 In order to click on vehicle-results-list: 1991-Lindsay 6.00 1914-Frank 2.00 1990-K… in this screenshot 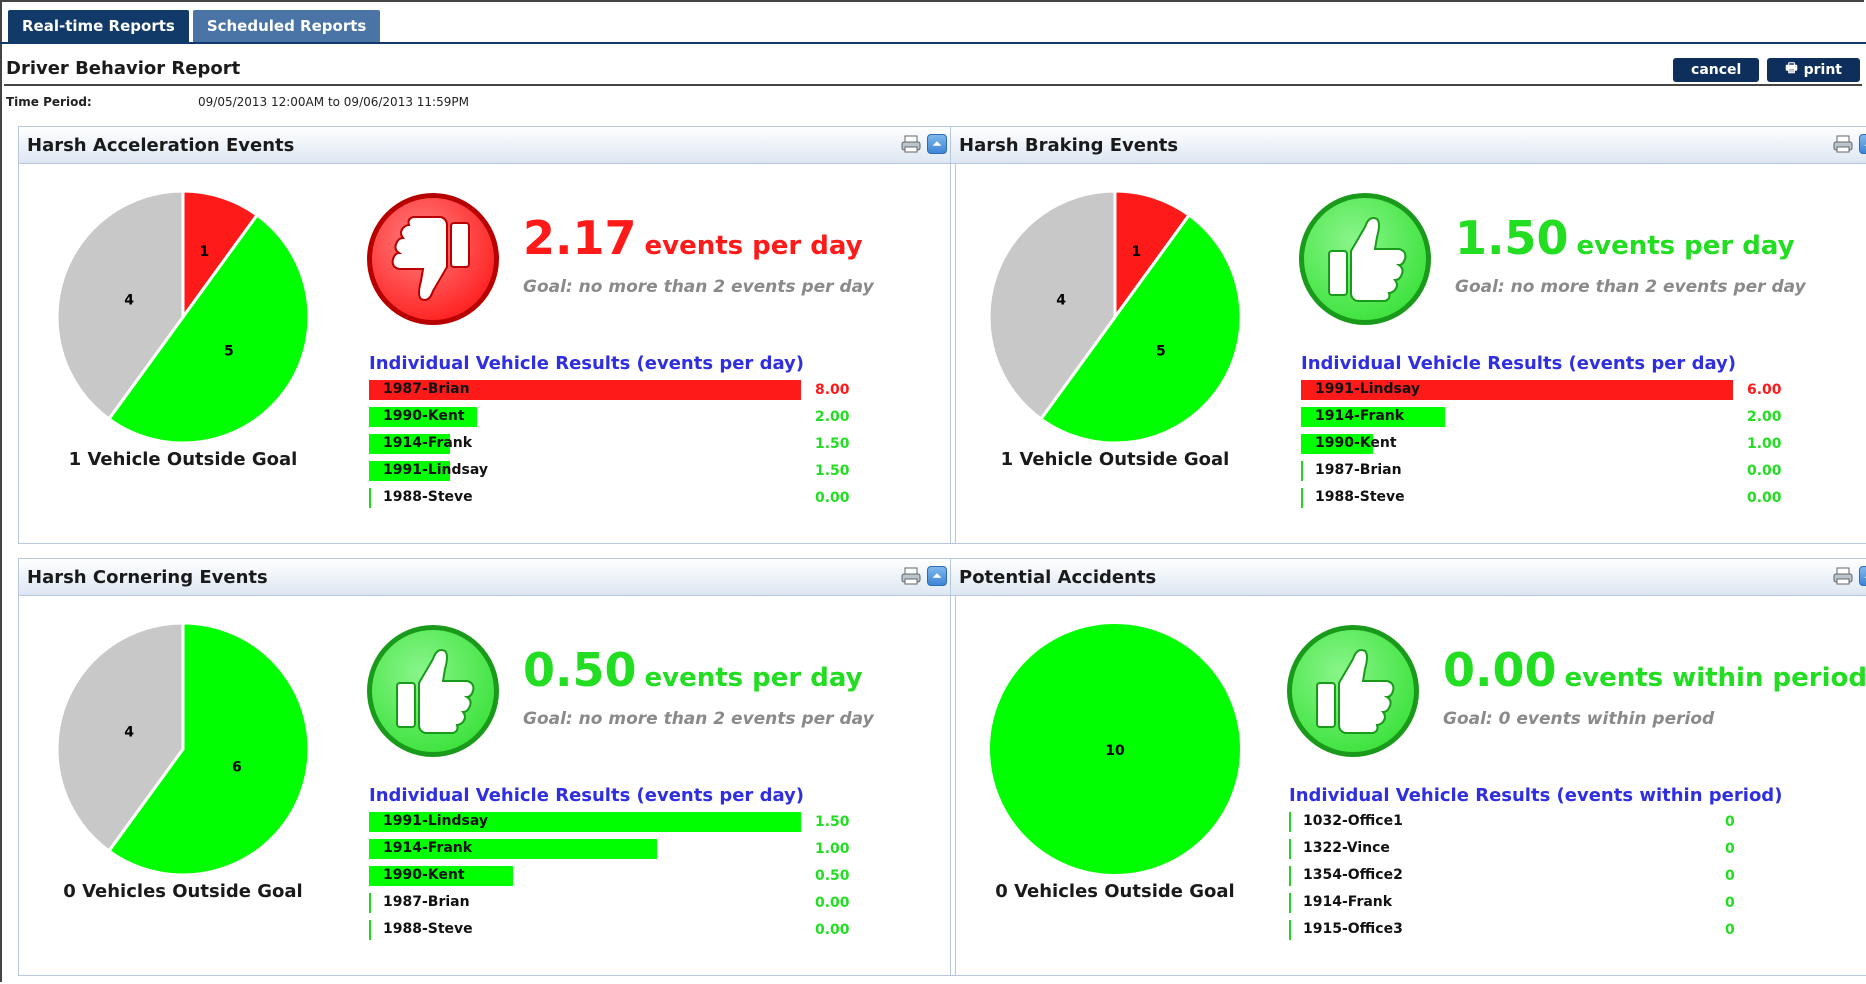, I will do `click(1551, 445)`.